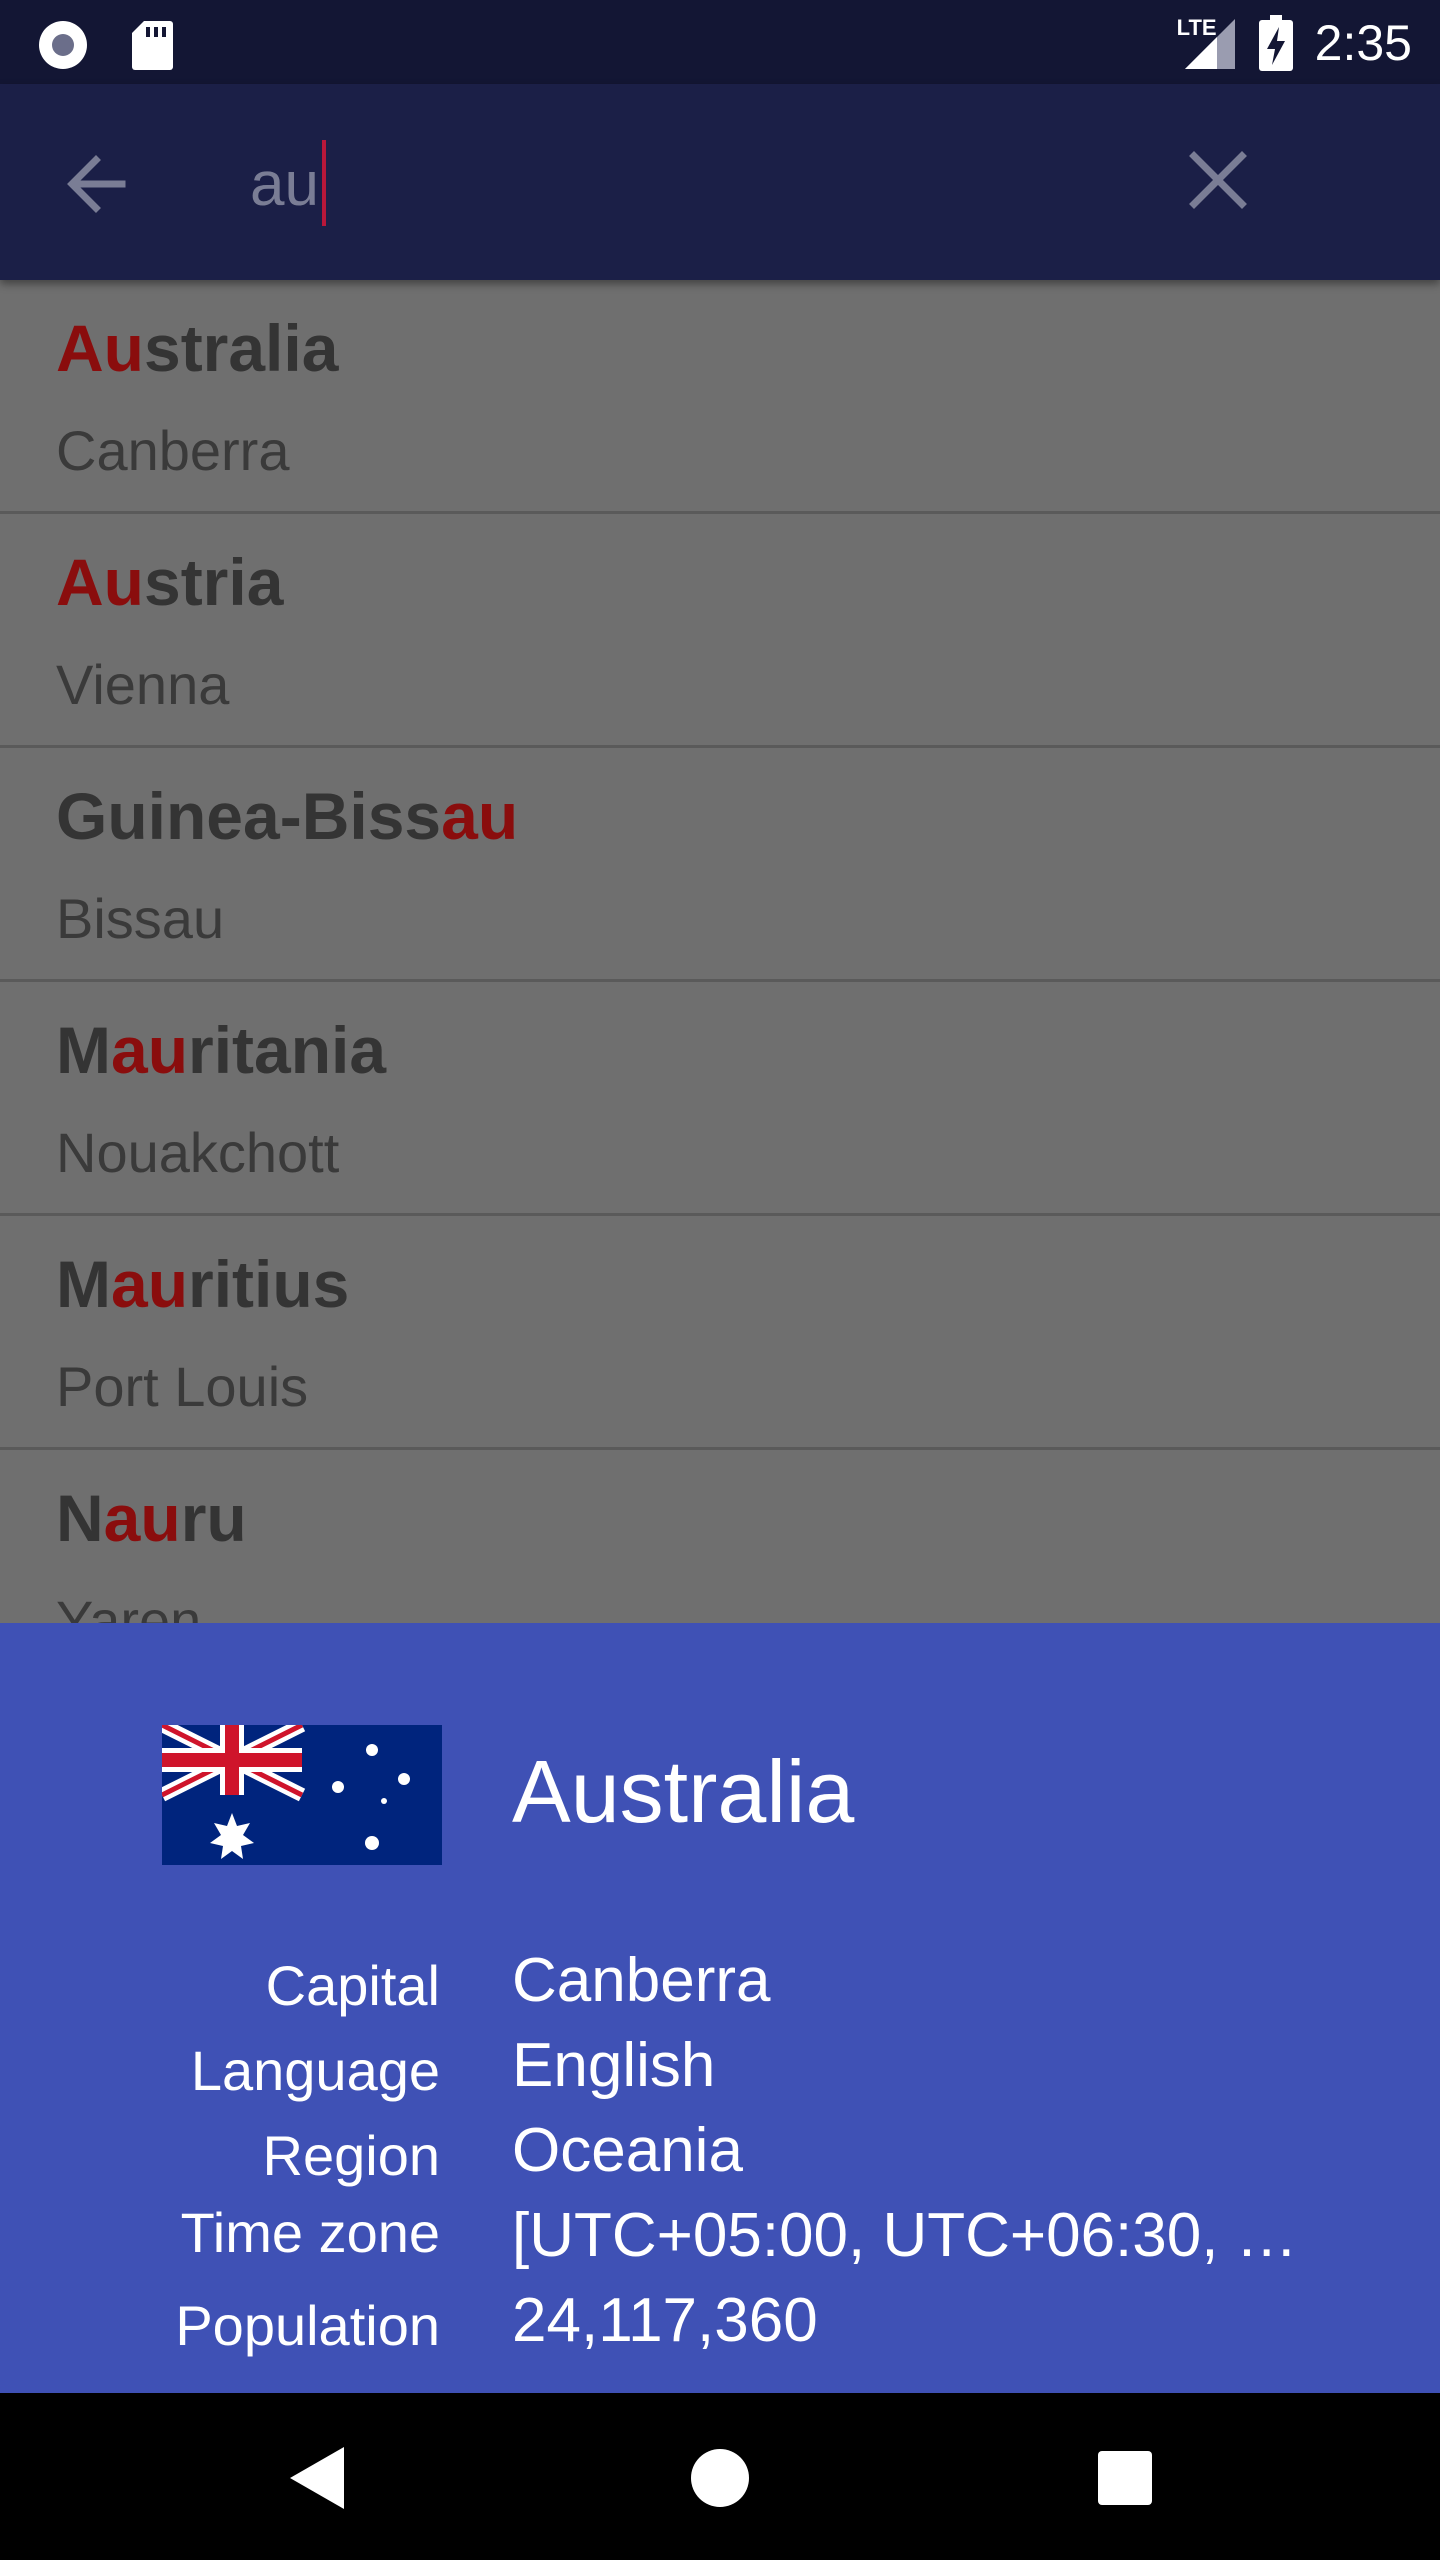 The width and height of the screenshot is (1440, 2560). I want to click on country-title: Australia, so click(683, 1791).